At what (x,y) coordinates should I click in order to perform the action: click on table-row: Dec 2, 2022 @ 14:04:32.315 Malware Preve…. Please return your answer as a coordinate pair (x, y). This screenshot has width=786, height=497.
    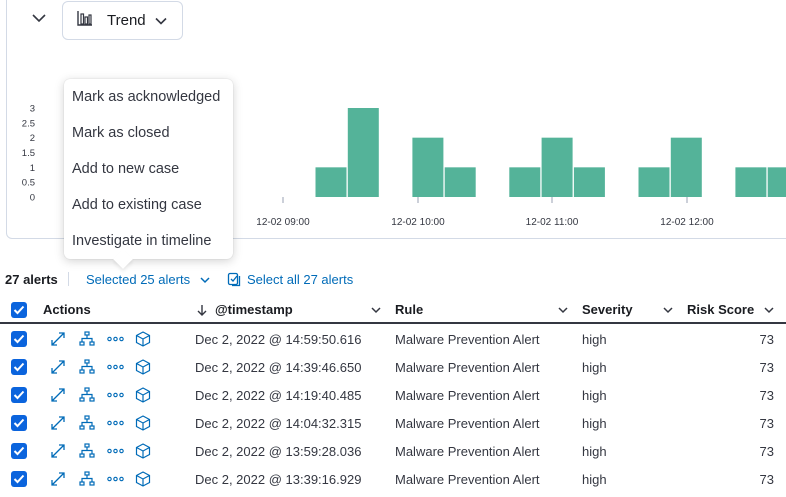
    Looking at the image, I should click on (393, 423).